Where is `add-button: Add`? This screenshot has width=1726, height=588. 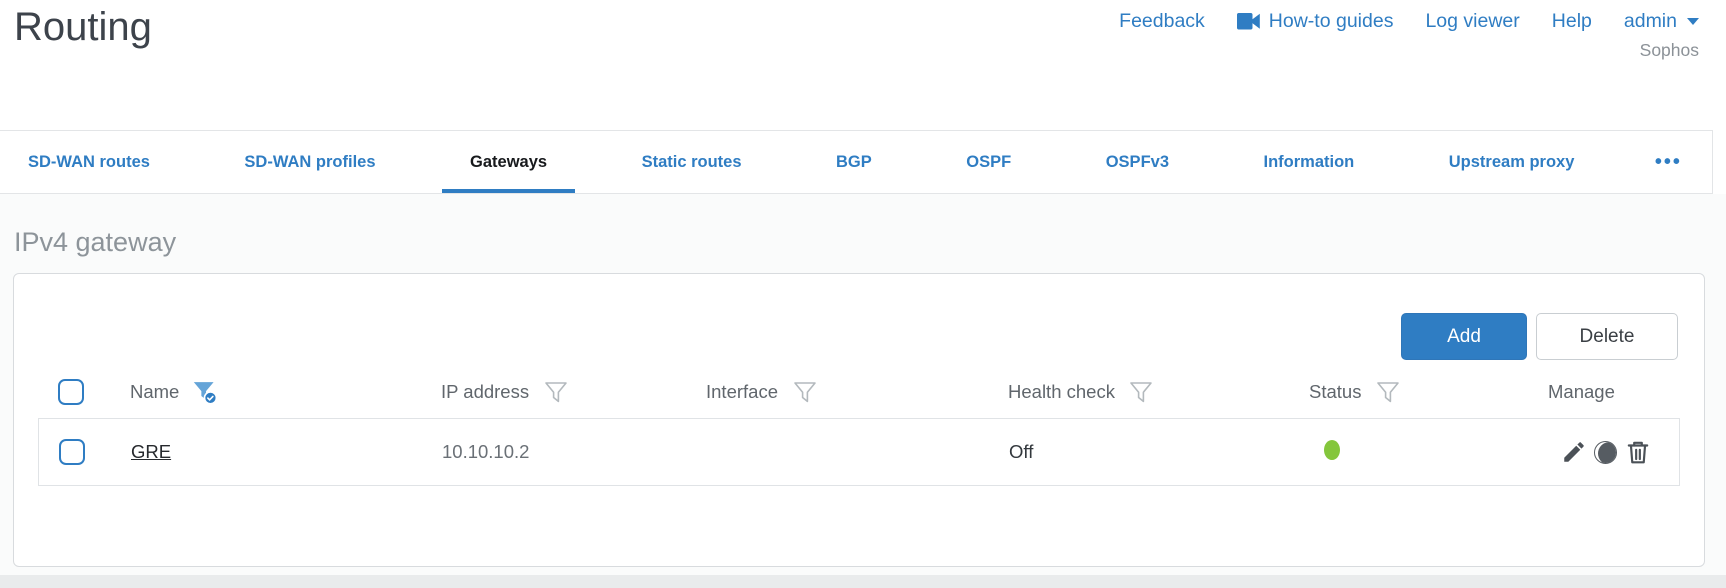
add-button: Add is located at coordinates (1464, 336).